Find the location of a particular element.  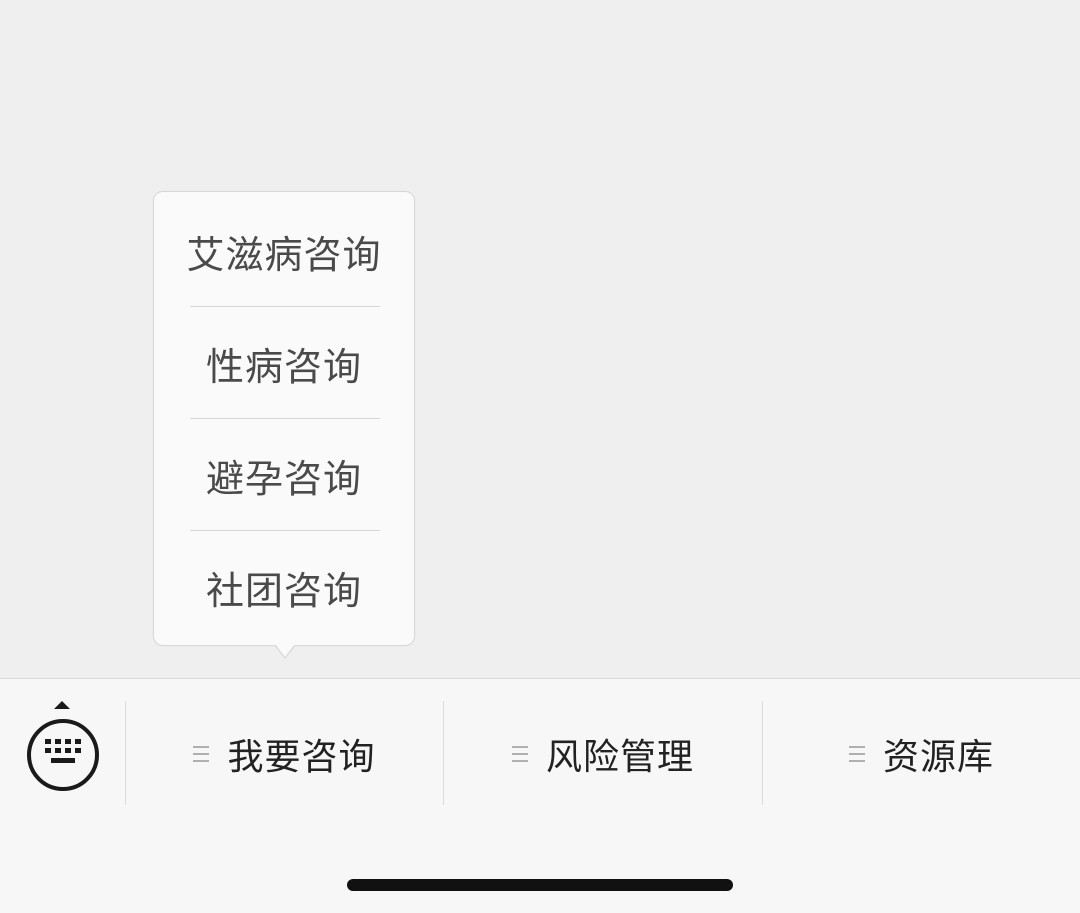

popup-pointer-fill is located at coordinates (285, 650).